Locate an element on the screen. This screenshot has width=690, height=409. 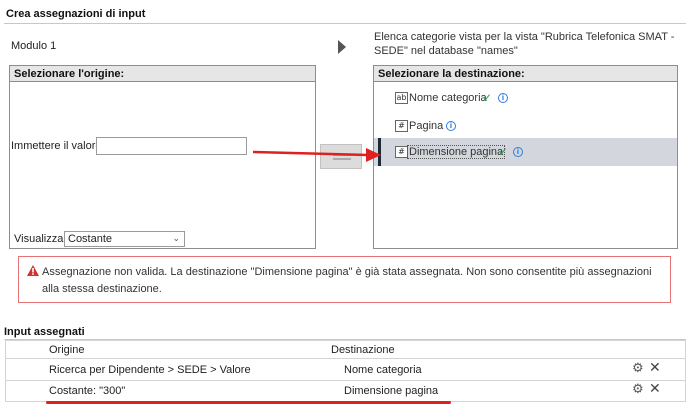
annotation-arrow-head is located at coordinates (373, 155).